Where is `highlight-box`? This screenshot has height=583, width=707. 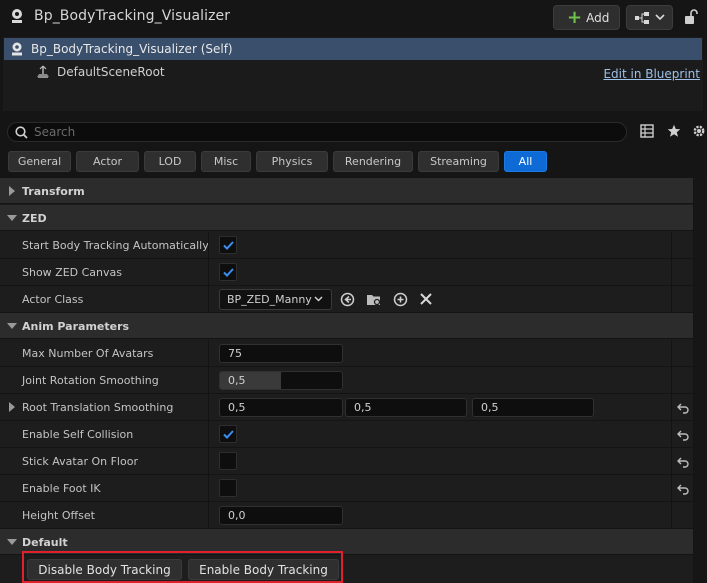 highlight-box is located at coordinates (182, 567).